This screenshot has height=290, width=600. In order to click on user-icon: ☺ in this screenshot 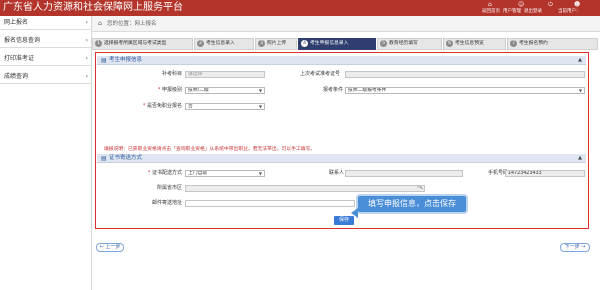, I will do `click(521, 4)`.